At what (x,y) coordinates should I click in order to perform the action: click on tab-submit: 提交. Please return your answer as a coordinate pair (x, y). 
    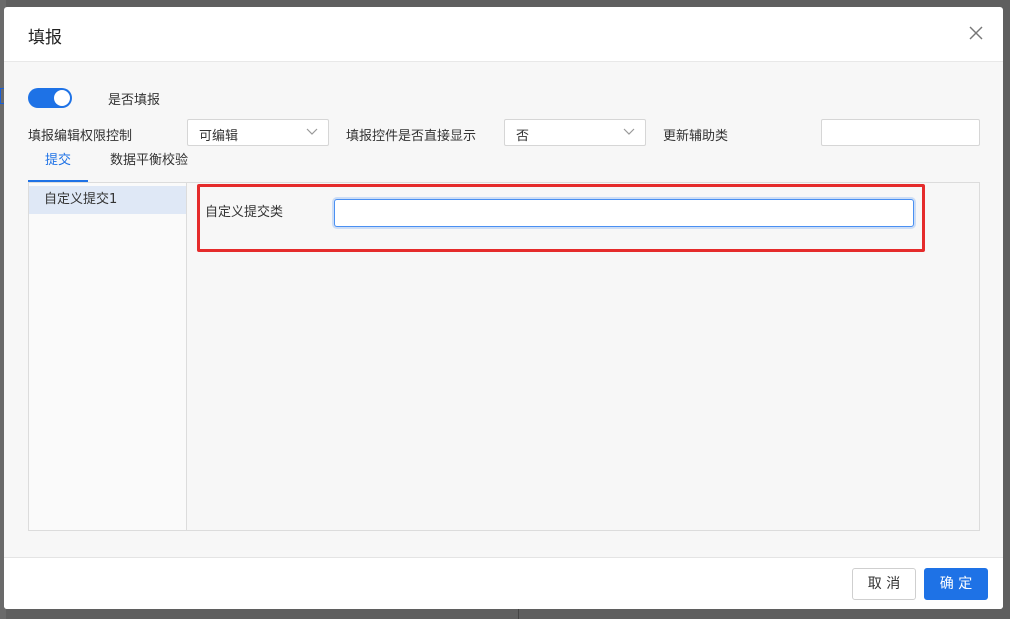
    Looking at the image, I should click on (58, 166).